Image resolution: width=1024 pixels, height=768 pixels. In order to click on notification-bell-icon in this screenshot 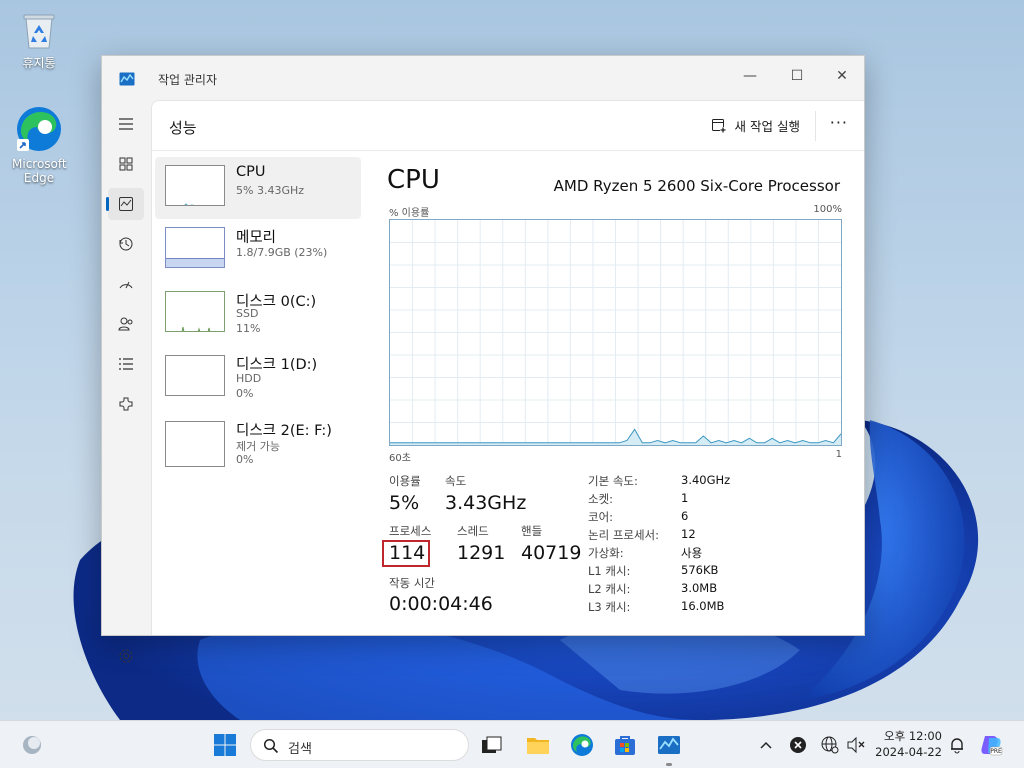, I will do `click(957, 746)`.